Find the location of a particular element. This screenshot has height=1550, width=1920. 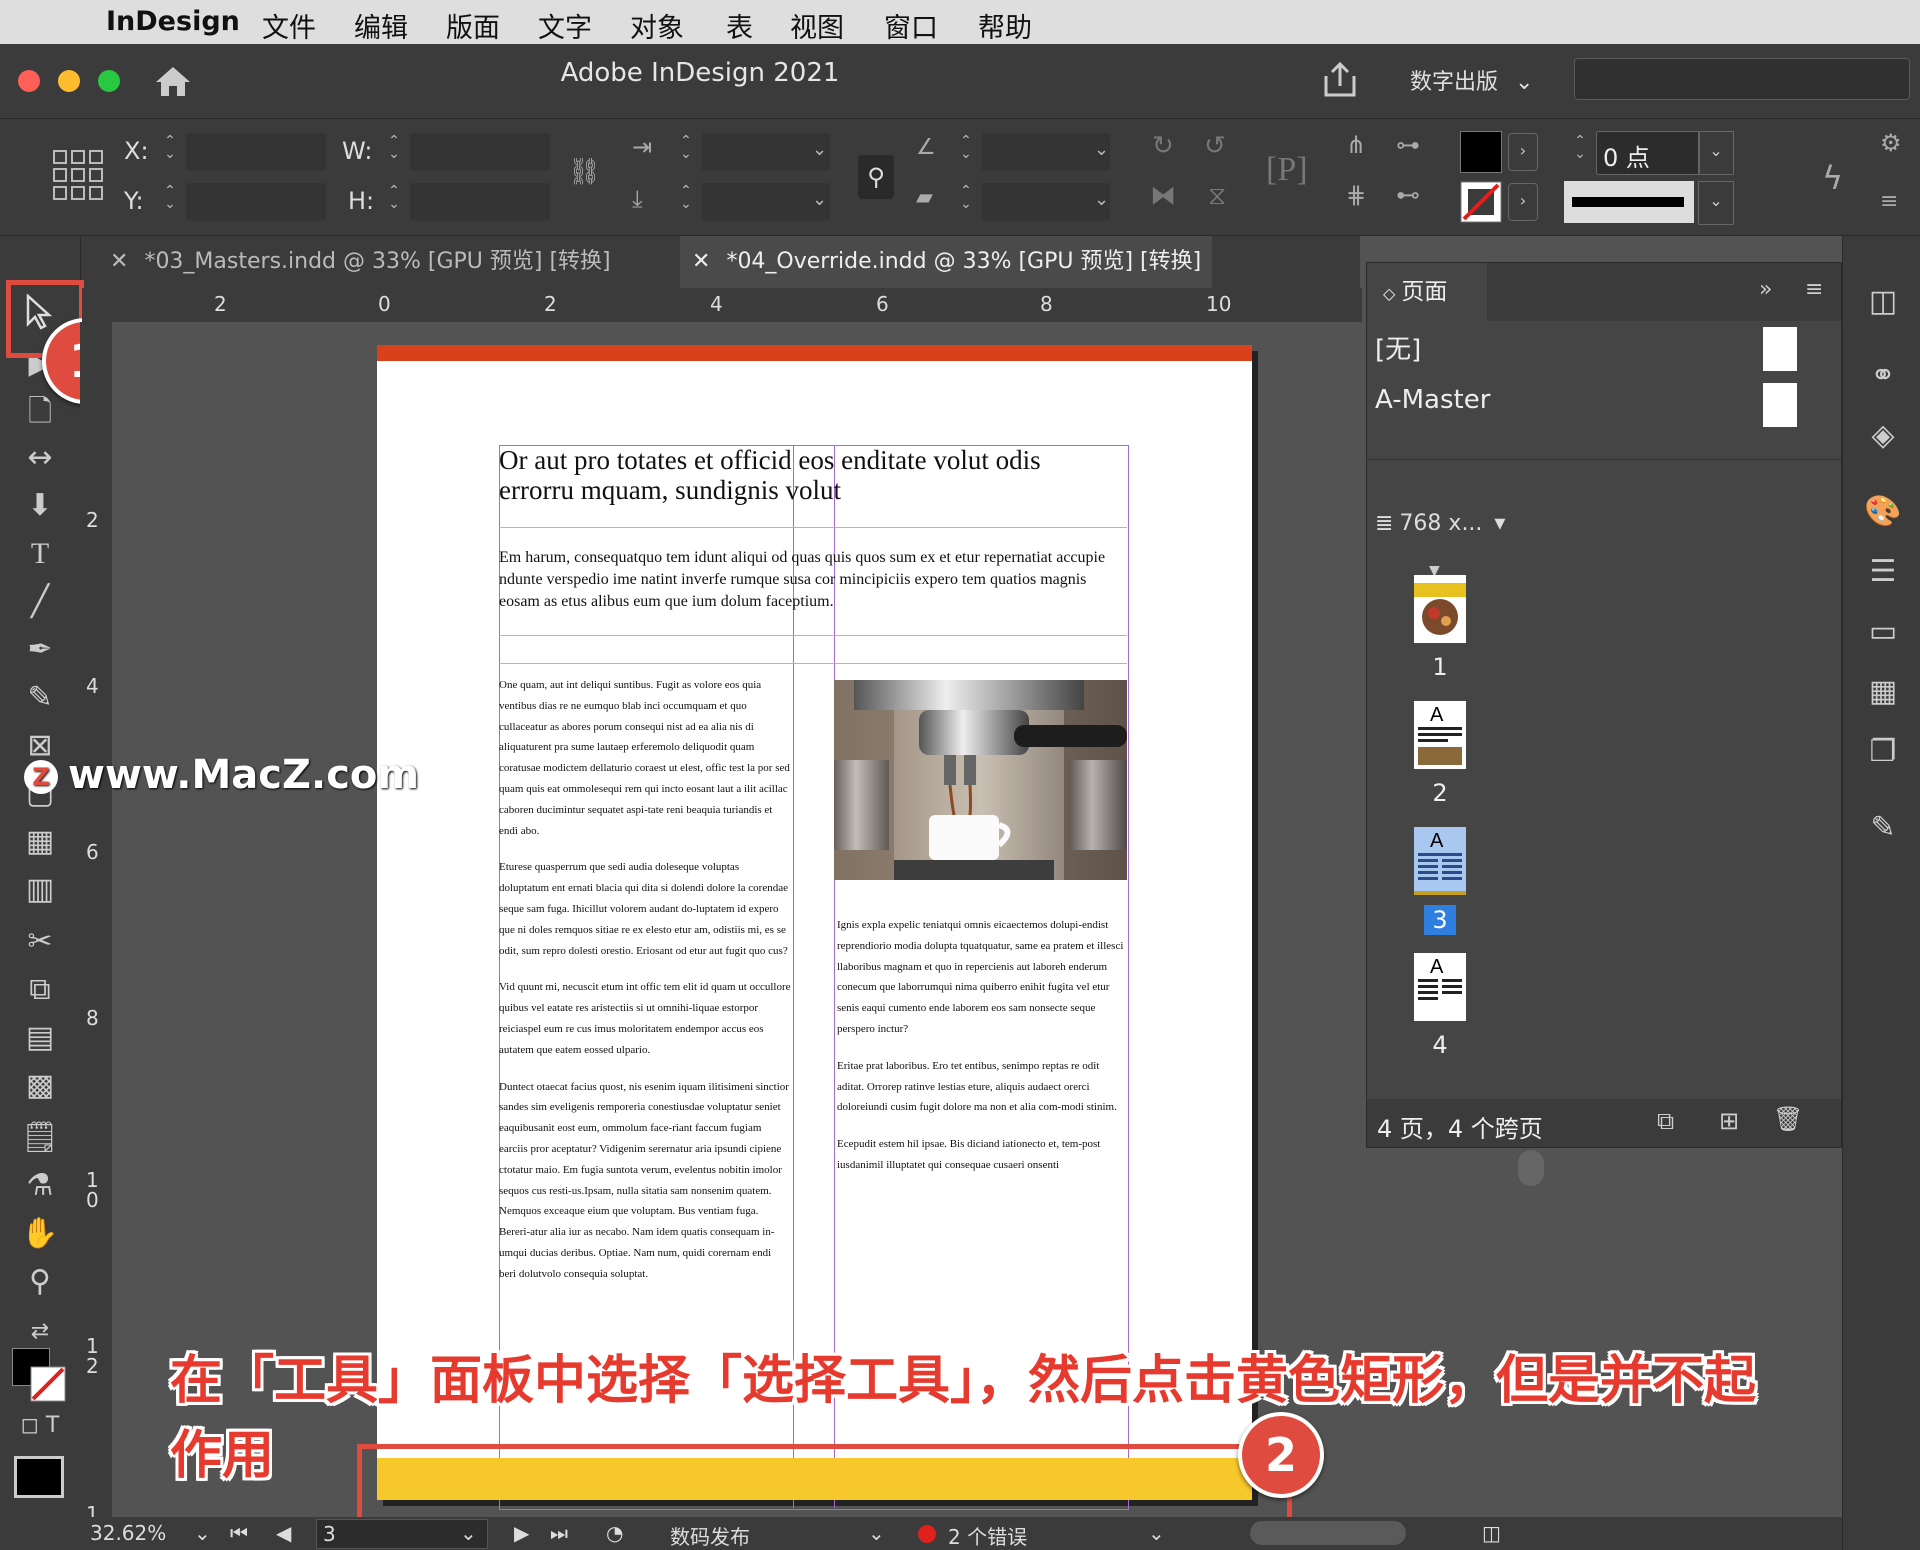

zoom-tool-icon: ⚲ is located at coordinates (40, 1282).